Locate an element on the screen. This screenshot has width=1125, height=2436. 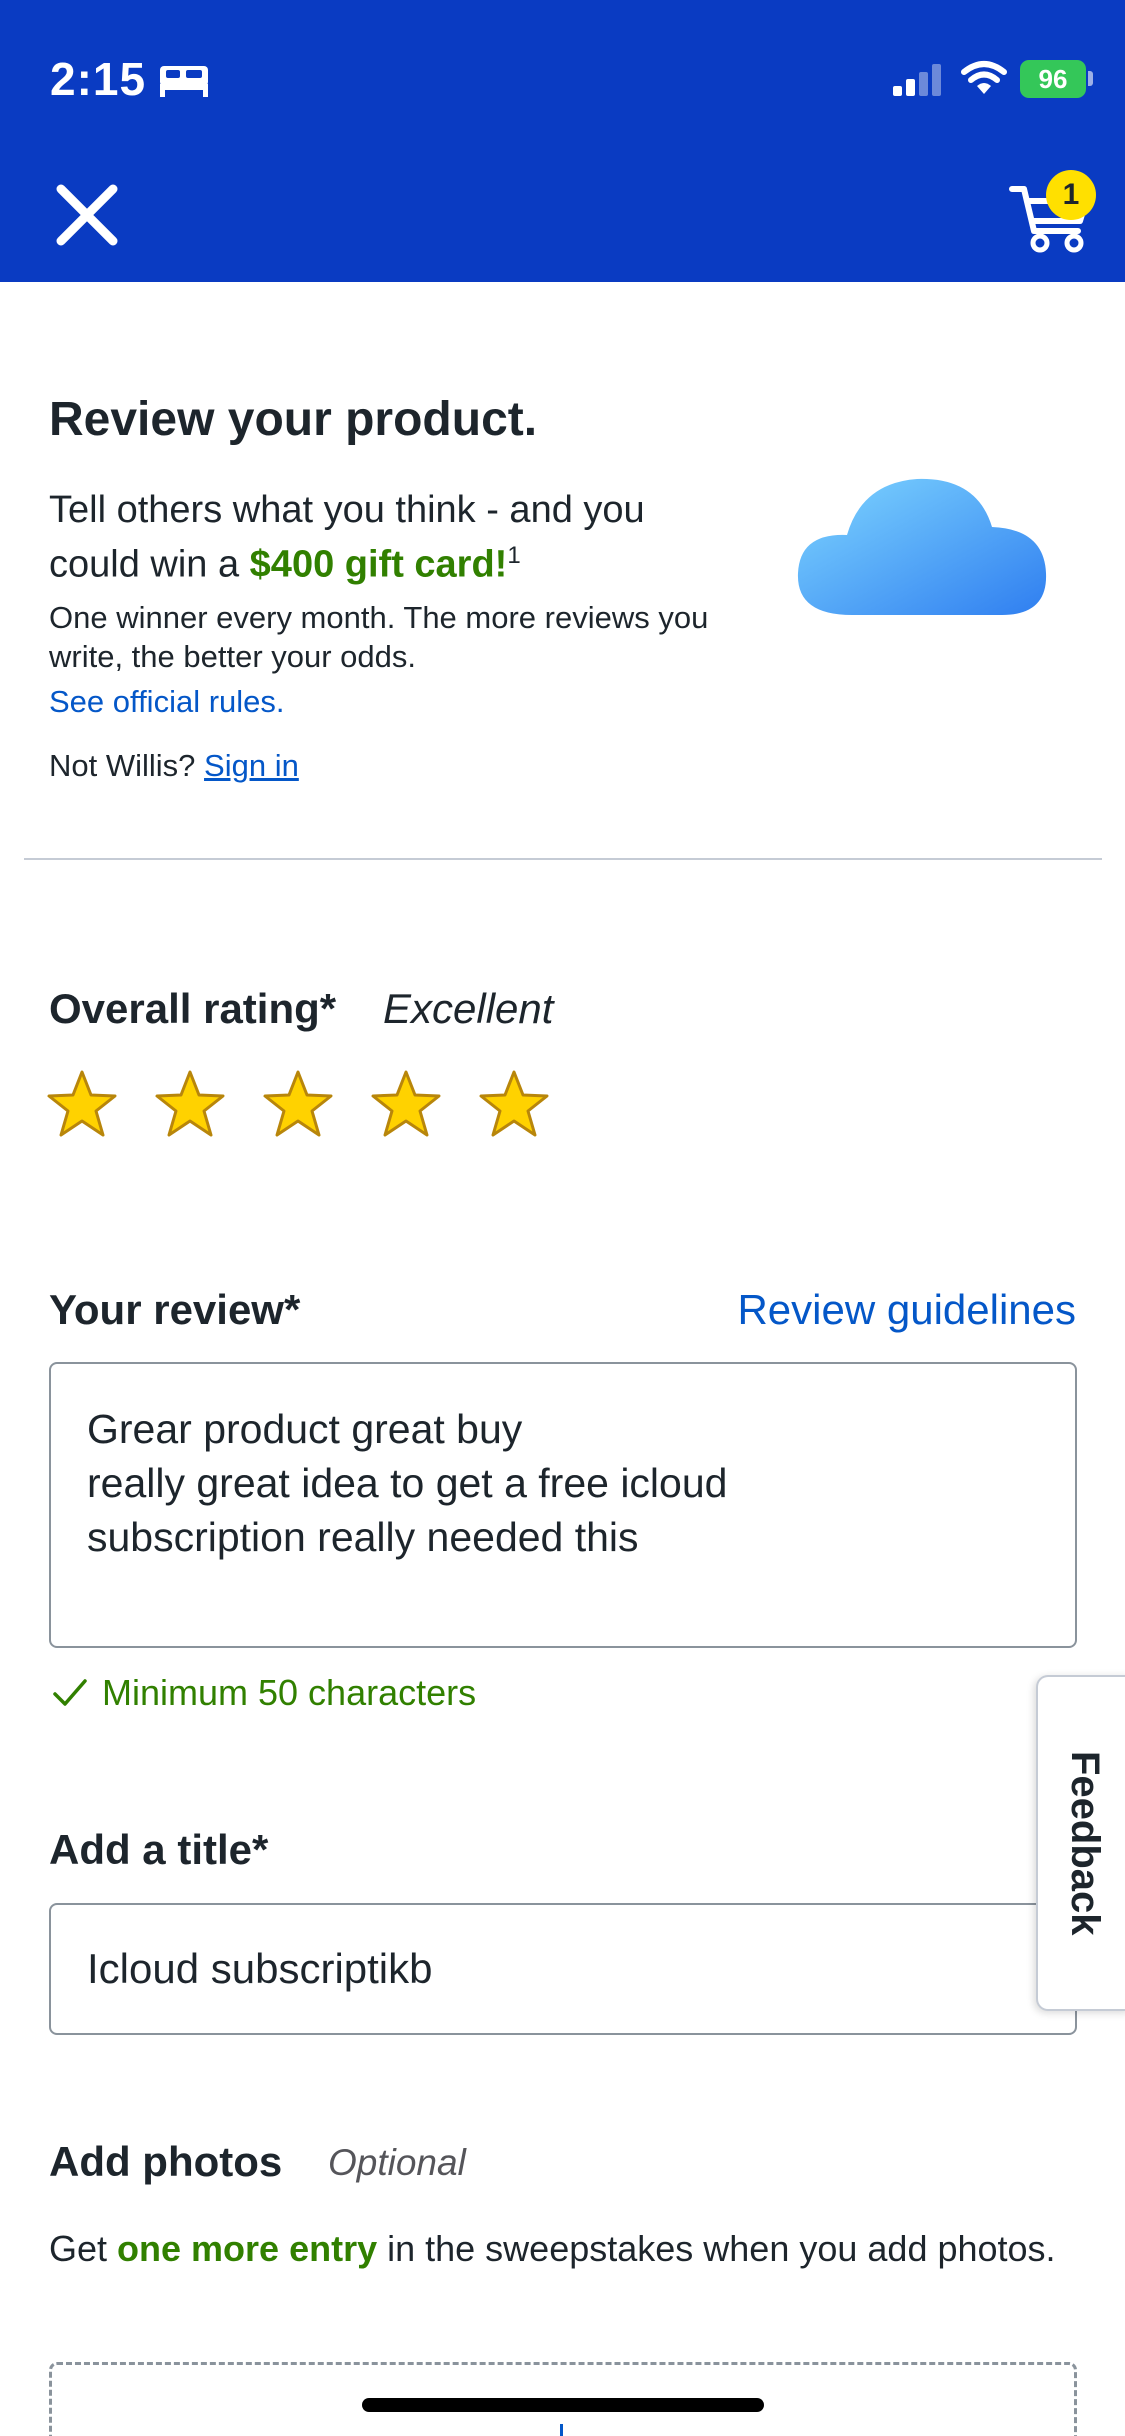
app-header is located at coordinates (562, 141).